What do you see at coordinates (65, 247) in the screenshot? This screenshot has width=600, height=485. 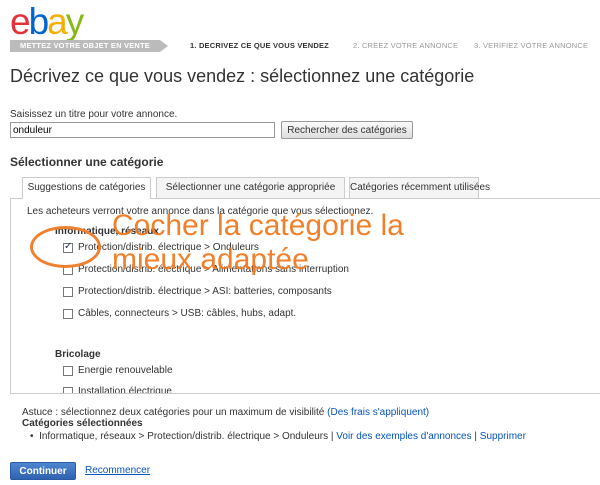 I see `annotation-circle` at bounding box center [65, 247].